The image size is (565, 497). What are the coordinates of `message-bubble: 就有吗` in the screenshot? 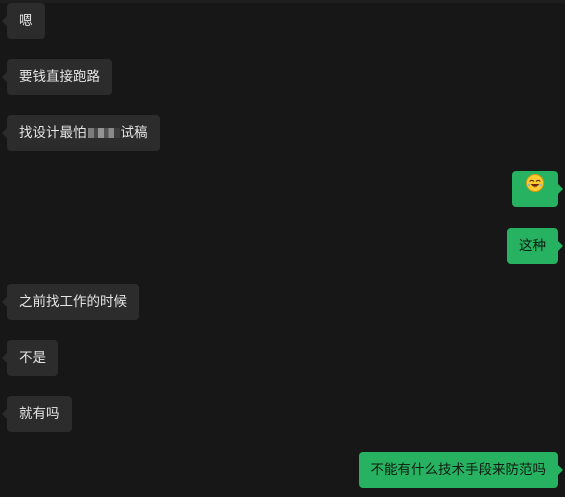 It's located at (37, 414).